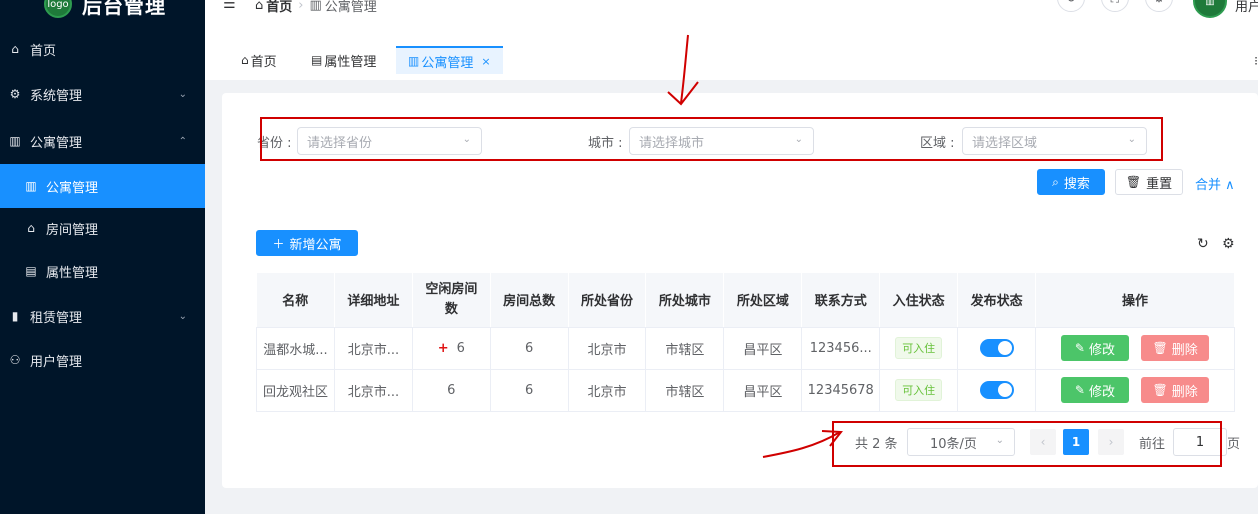 The width and height of the screenshot is (1258, 514). Describe the element at coordinates (31, 228) in the screenshot. I see `house-icon: ⌂` at that location.